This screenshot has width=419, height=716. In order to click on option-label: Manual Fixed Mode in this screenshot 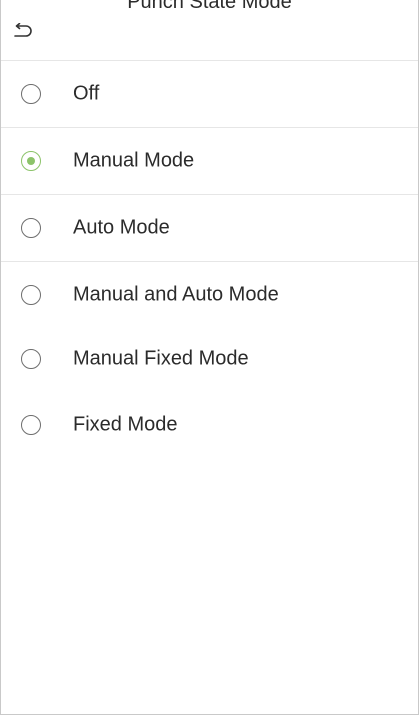, I will do `click(161, 358)`.